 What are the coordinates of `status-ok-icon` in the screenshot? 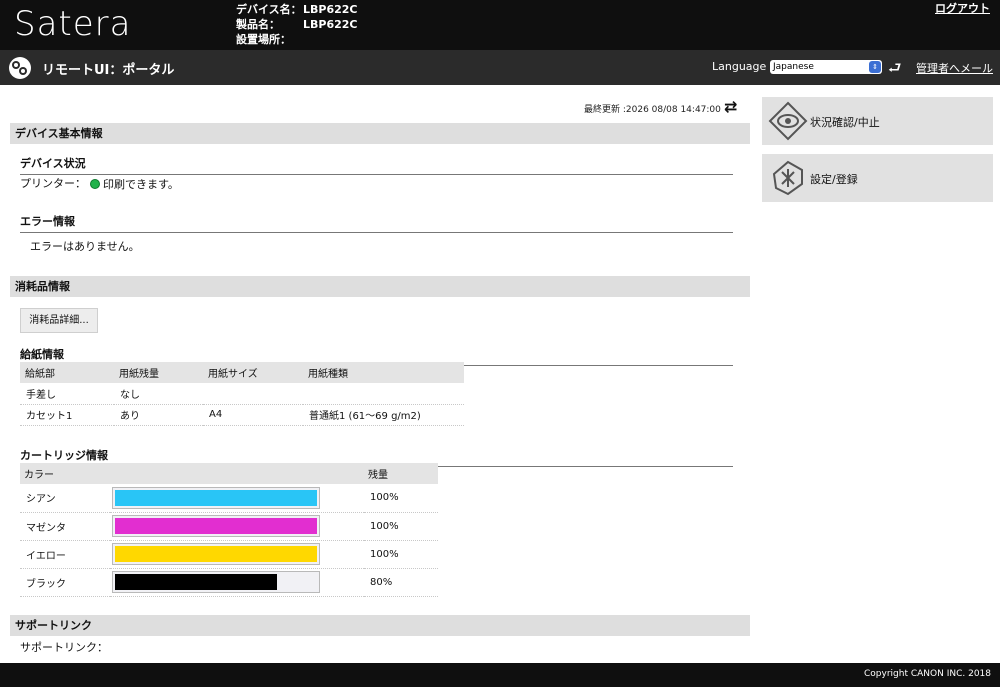 It's located at (95, 184).